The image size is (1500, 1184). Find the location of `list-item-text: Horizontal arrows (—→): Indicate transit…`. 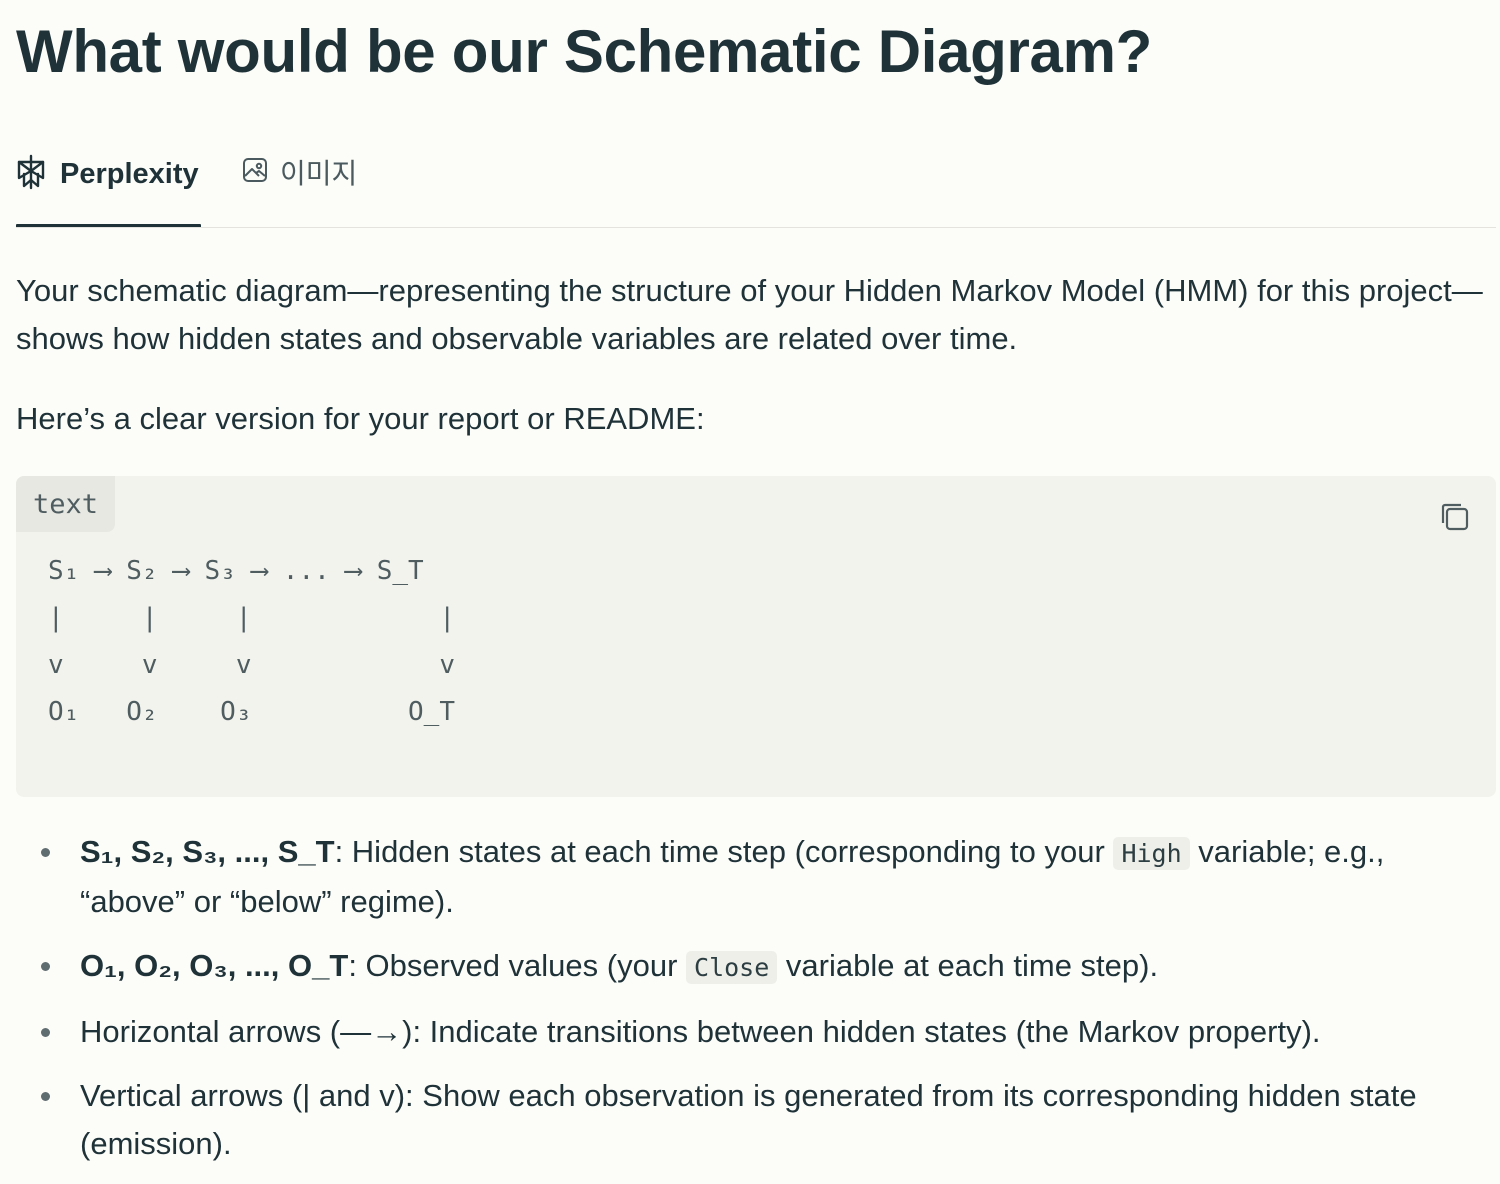

list-item-text: Horizontal arrows (—→): Indicate transit… is located at coordinates (700, 1031).